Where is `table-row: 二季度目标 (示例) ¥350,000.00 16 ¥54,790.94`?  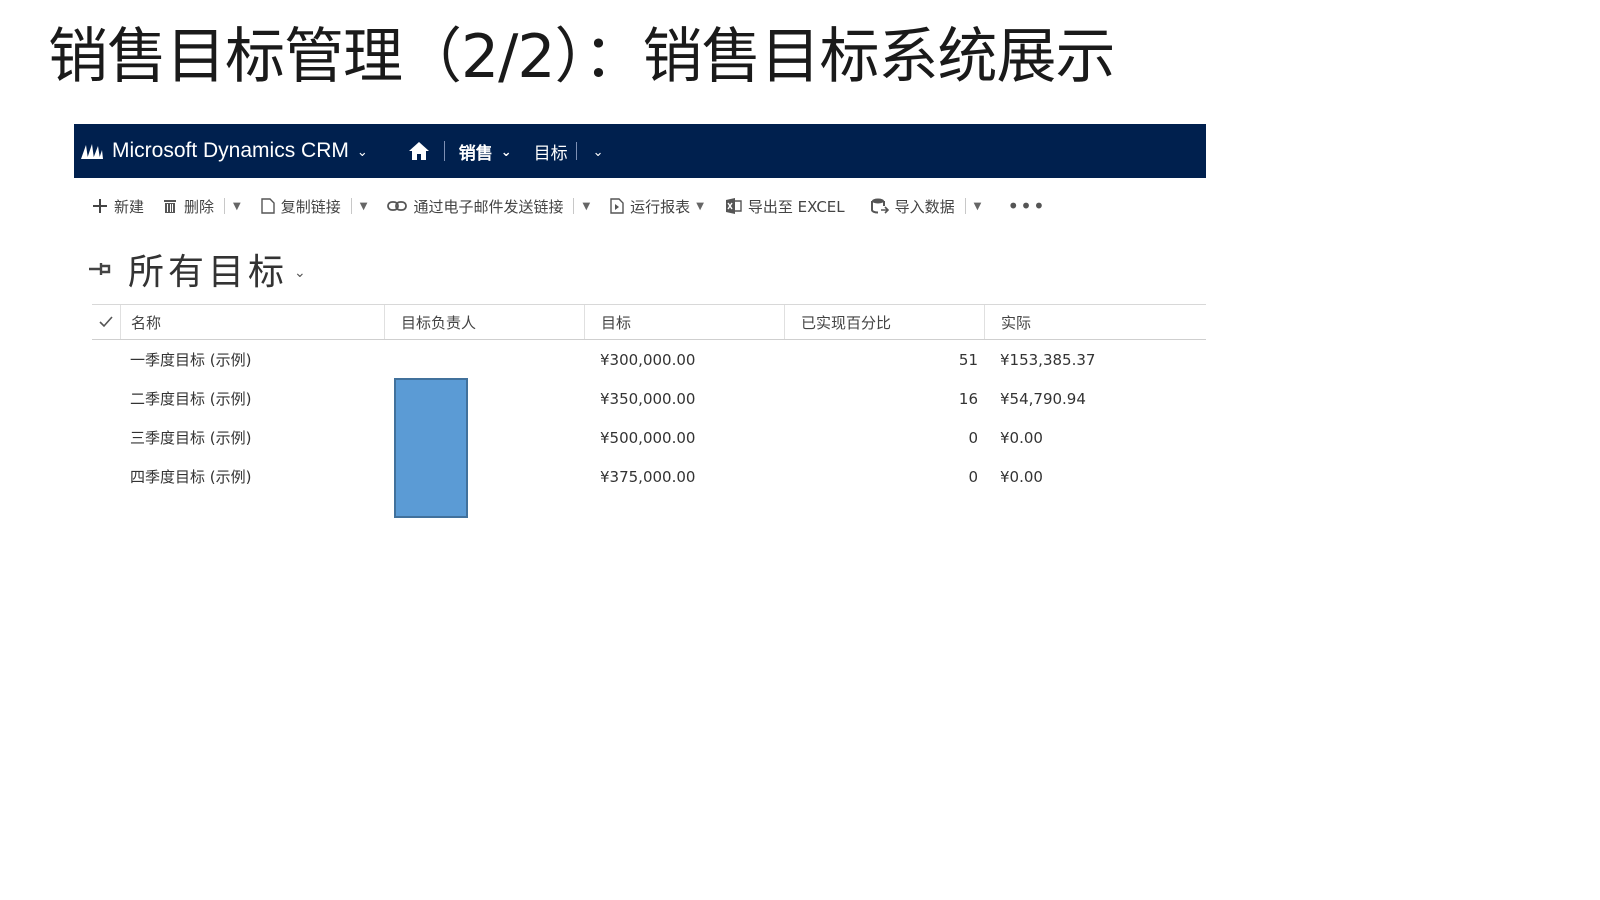
table-row: 二季度目标 (示例) ¥350,000.00 16 ¥54,790.94 is located at coordinates (649, 398).